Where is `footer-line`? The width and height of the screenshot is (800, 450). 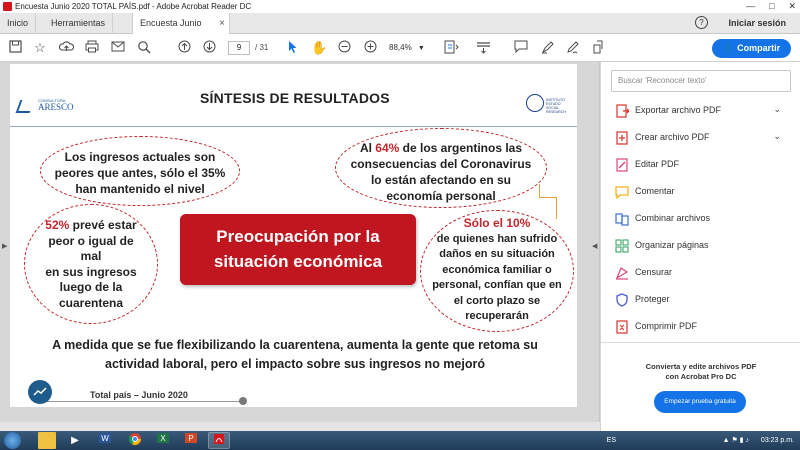 footer-line is located at coordinates (143, 401).